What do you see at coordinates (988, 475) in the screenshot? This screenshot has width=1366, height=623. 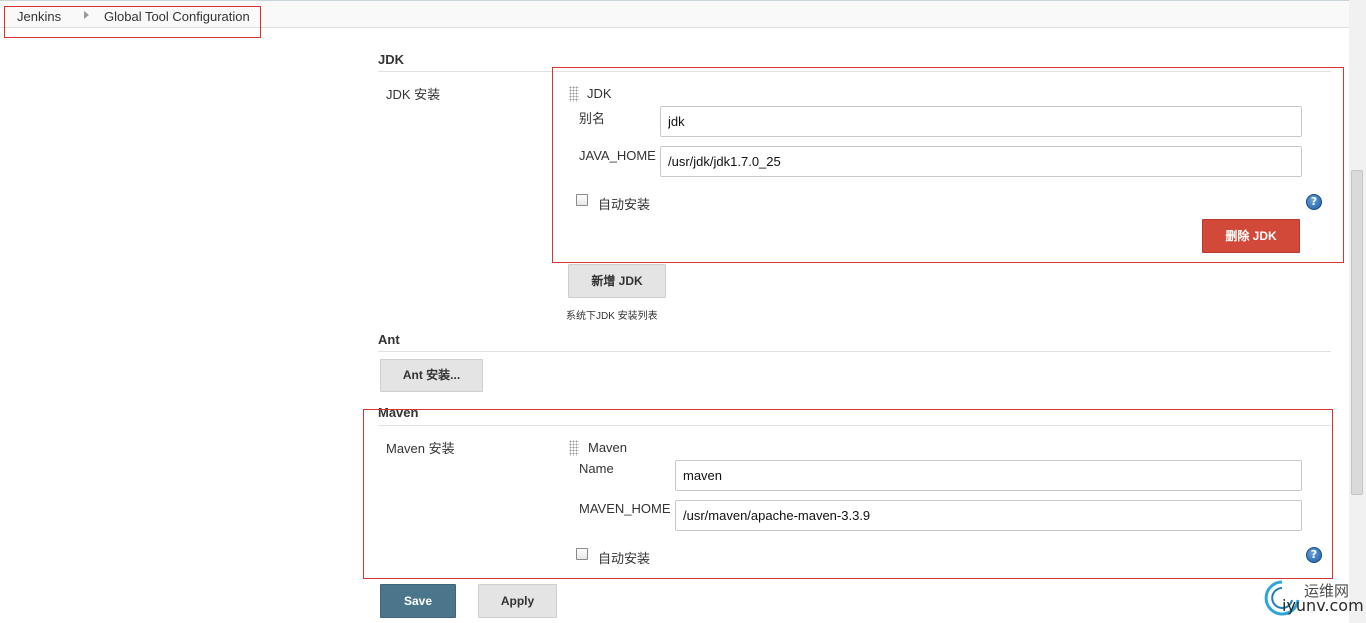 I see `maven-name-input` at bounding box center [988, 475].